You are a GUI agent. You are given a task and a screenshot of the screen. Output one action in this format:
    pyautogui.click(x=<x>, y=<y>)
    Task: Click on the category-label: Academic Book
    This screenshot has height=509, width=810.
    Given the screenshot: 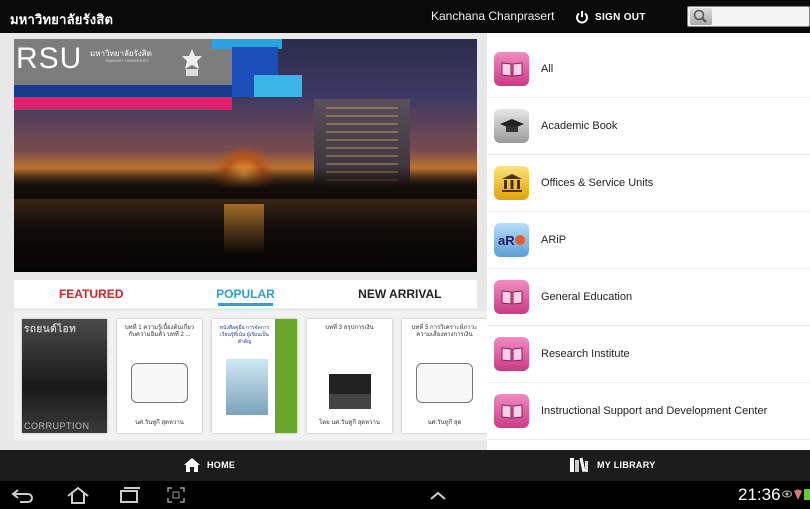 What is the action you would take?
    pyautogui.click(x=579, y=126)
    